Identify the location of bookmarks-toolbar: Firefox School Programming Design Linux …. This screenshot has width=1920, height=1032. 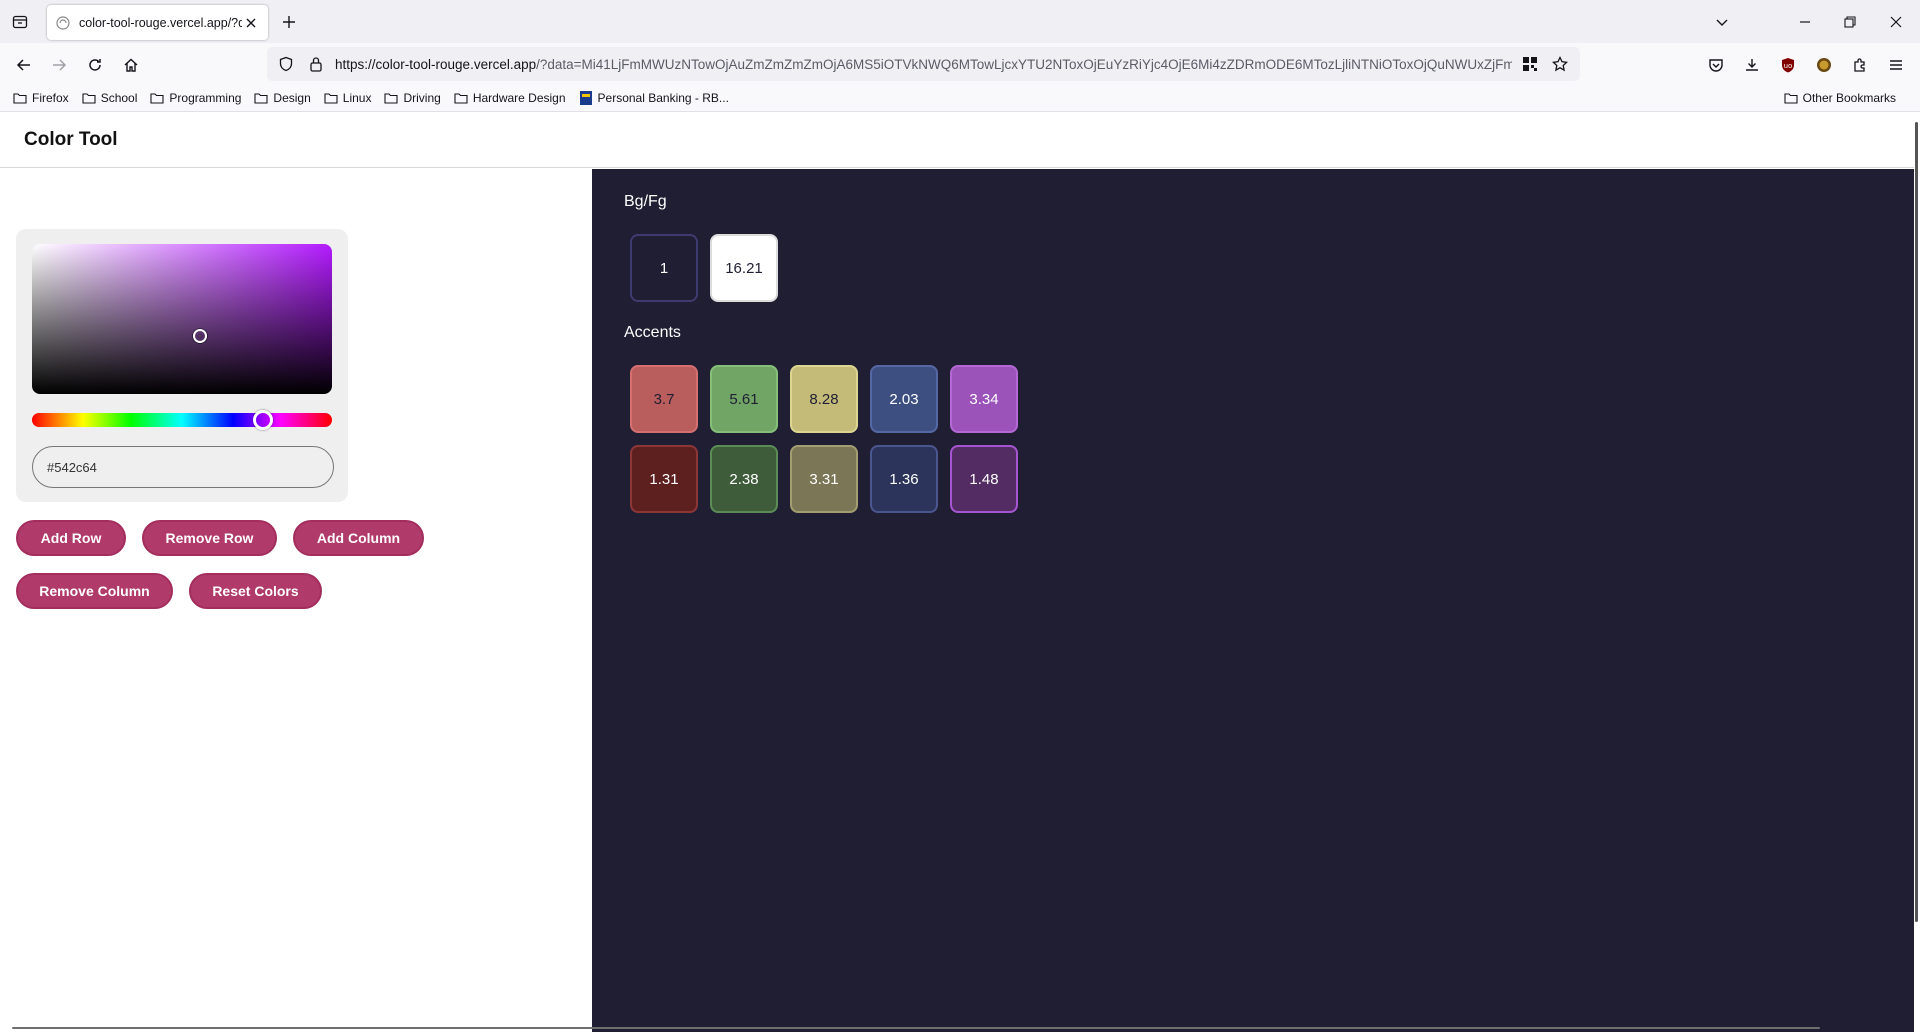
(960, 98).